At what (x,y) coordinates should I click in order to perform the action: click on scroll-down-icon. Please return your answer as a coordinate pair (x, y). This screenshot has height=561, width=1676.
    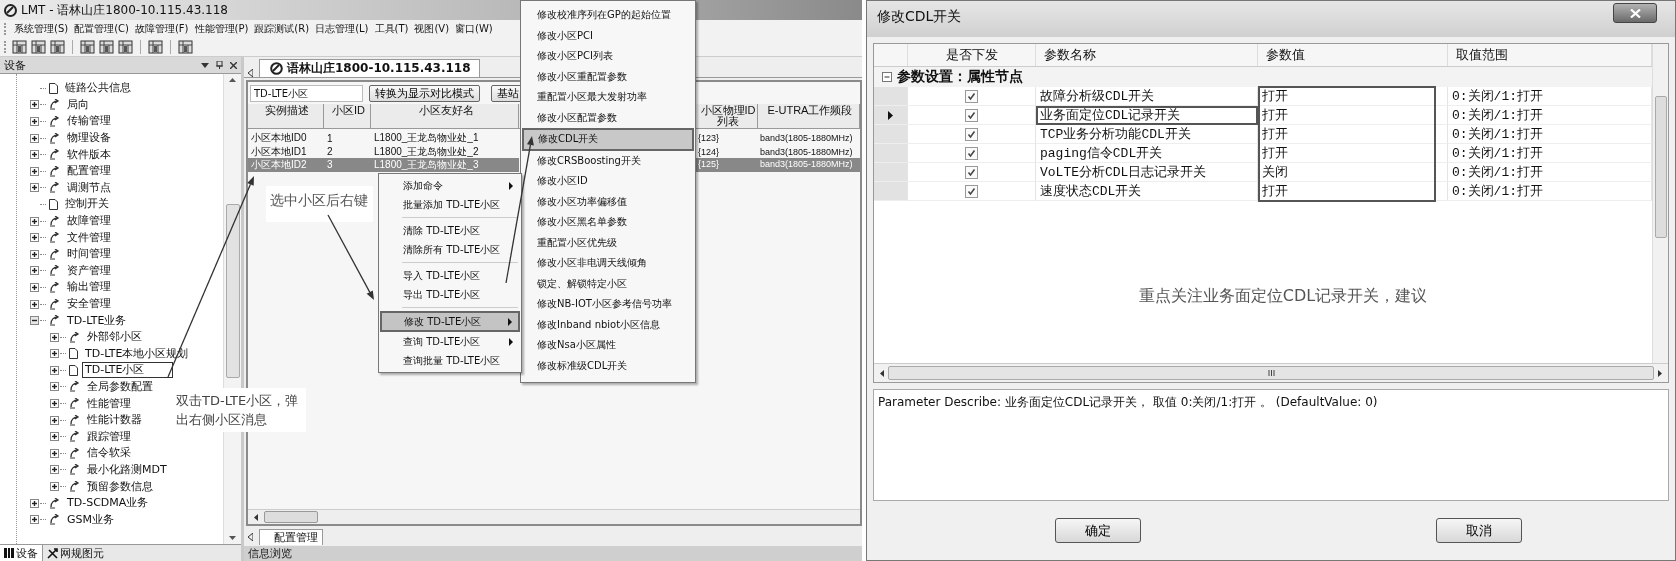
    Looking at the image, I should click on (232, 538).